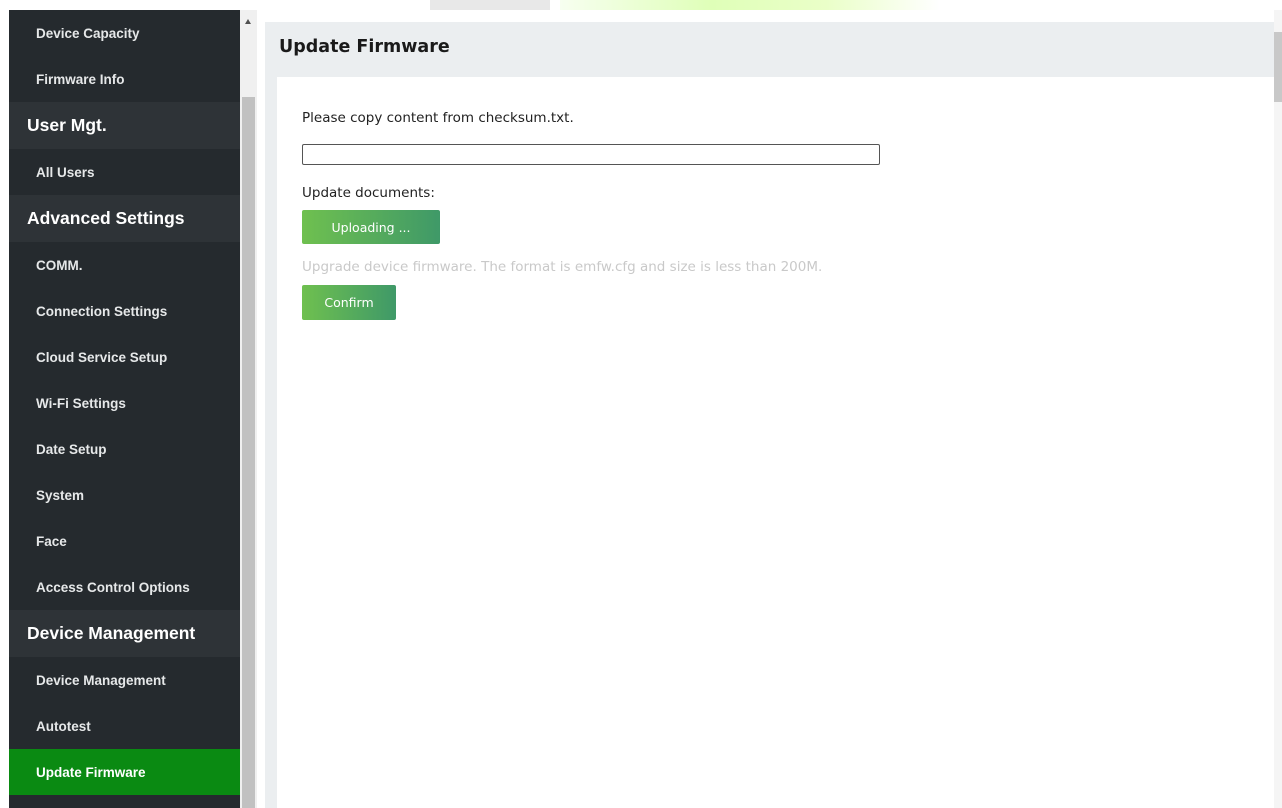  I want to click on page-scrollbar-thumb, so click(1278, 67).